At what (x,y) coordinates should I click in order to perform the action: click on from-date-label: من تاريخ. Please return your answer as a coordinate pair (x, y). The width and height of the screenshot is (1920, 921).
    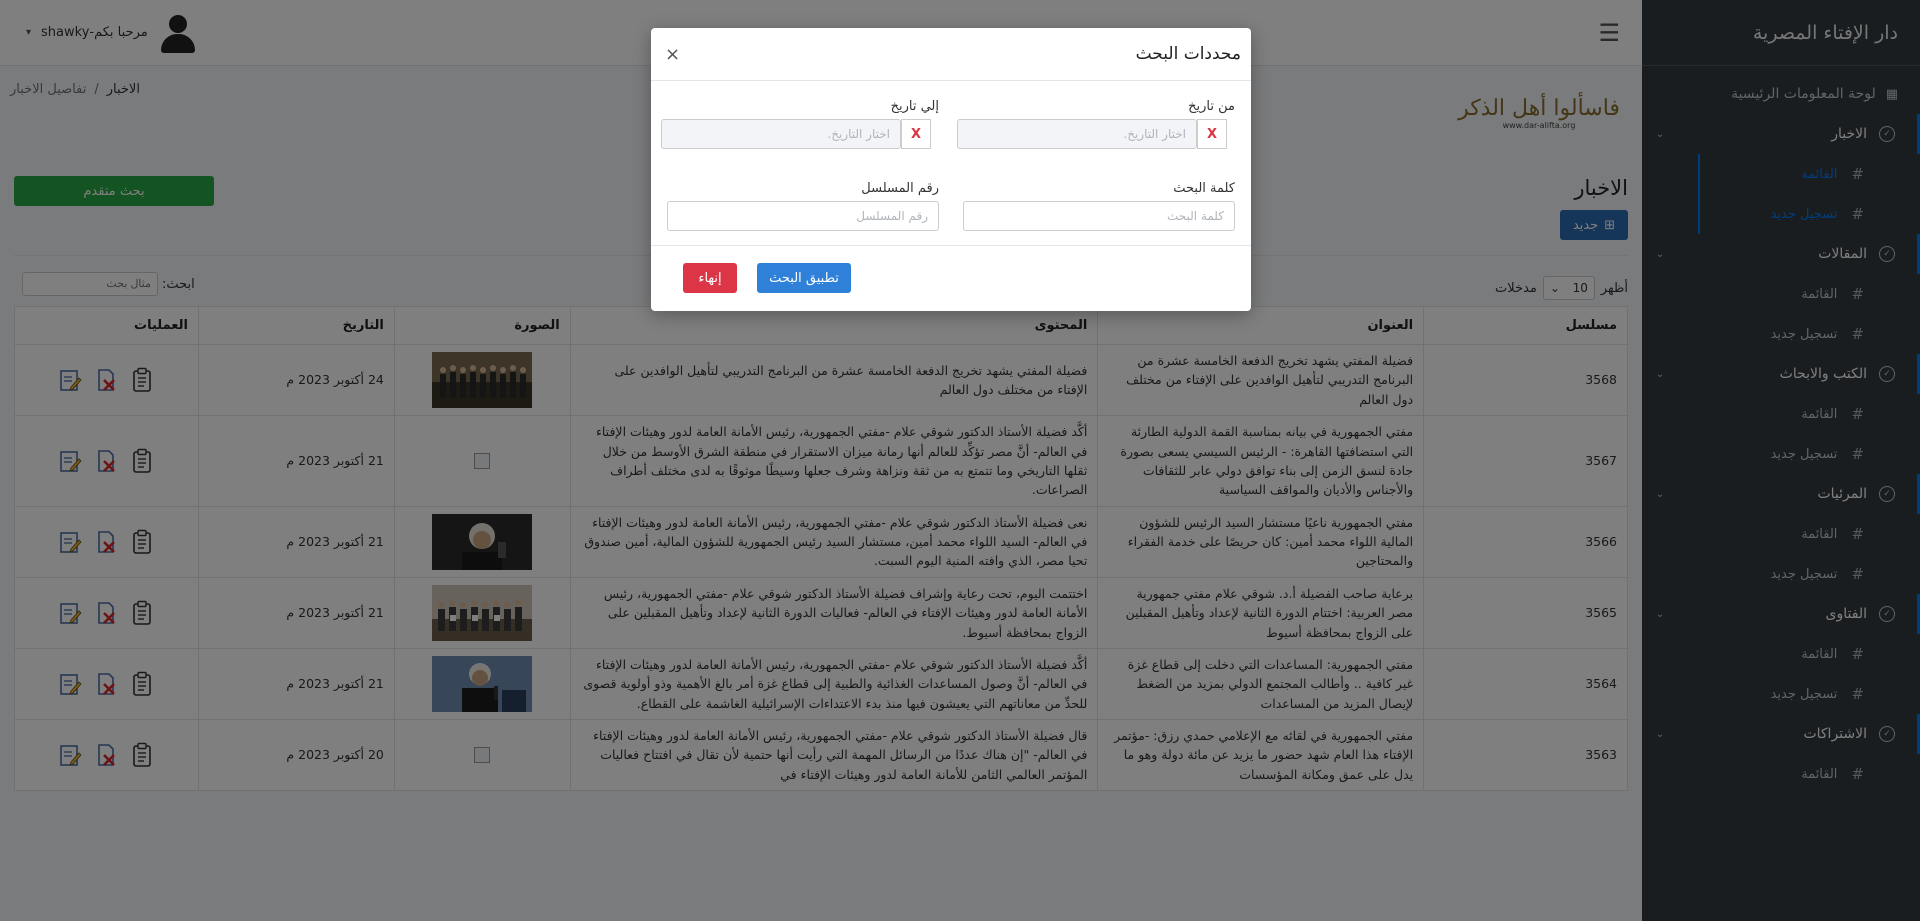
    Looking at the image, I should click on (1211, 106).